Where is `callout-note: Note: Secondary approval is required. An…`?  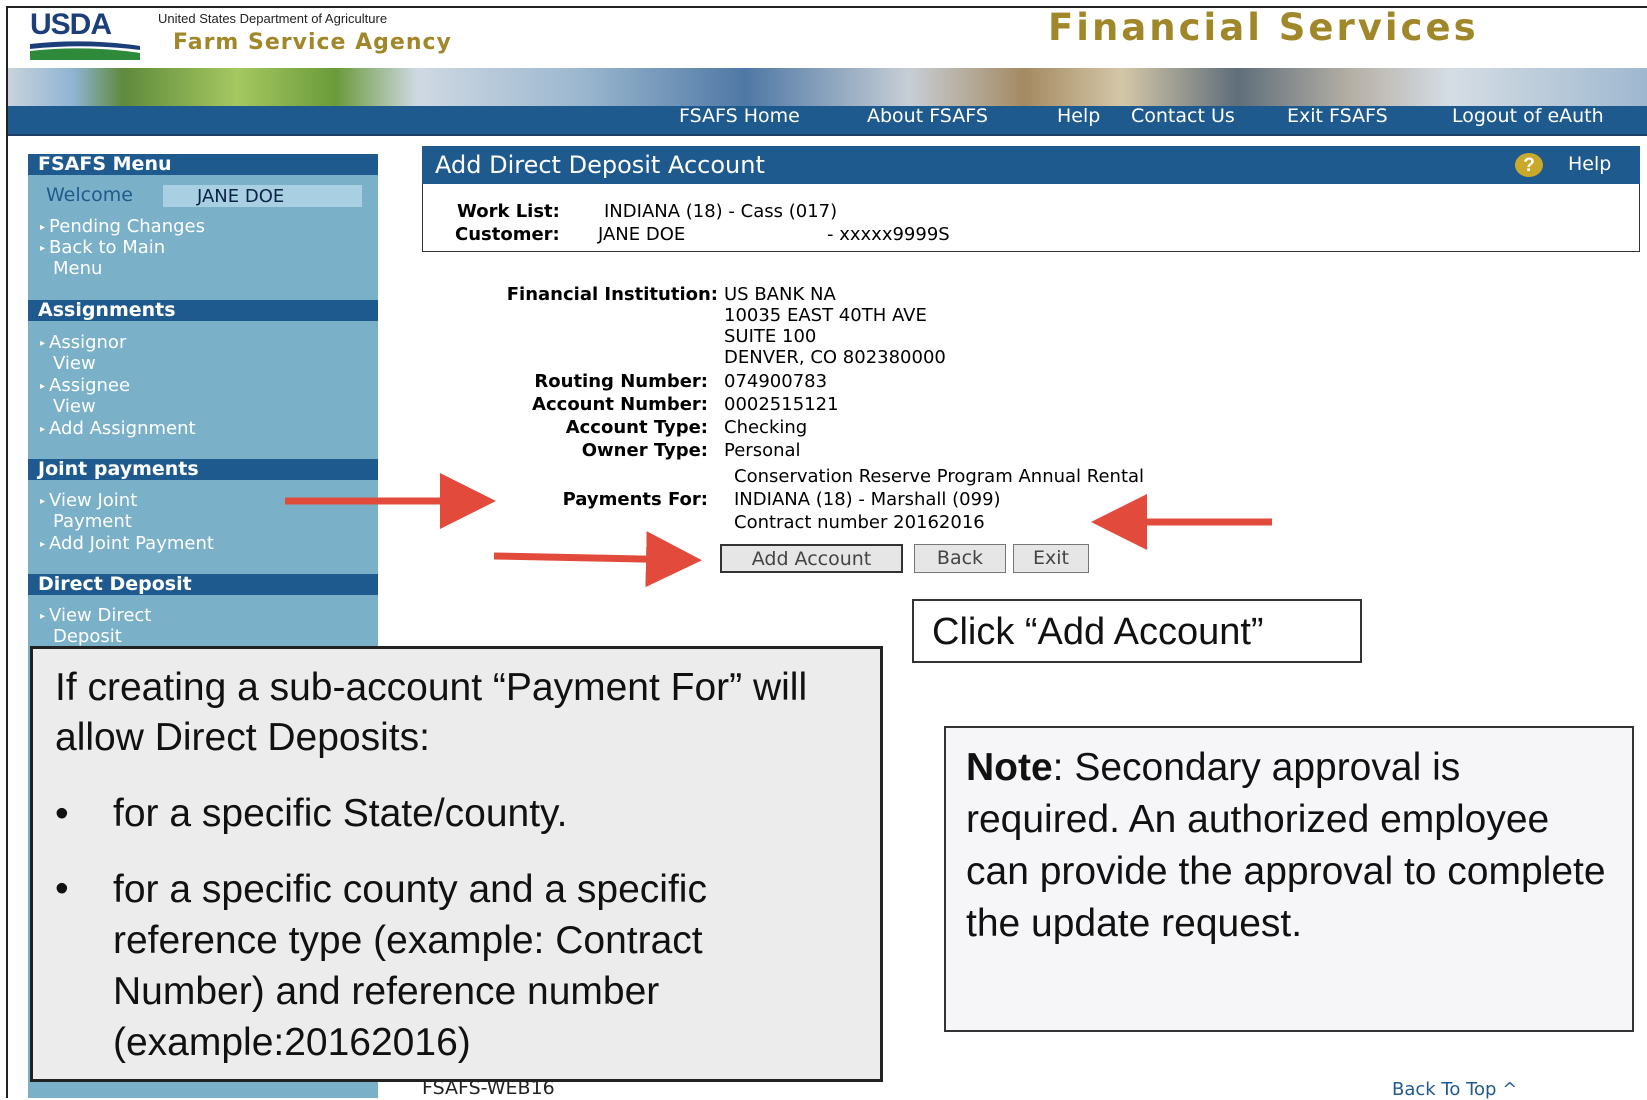
callout-note: Note: Secondary approval is required. An… is located at coordinates (1289, 879).